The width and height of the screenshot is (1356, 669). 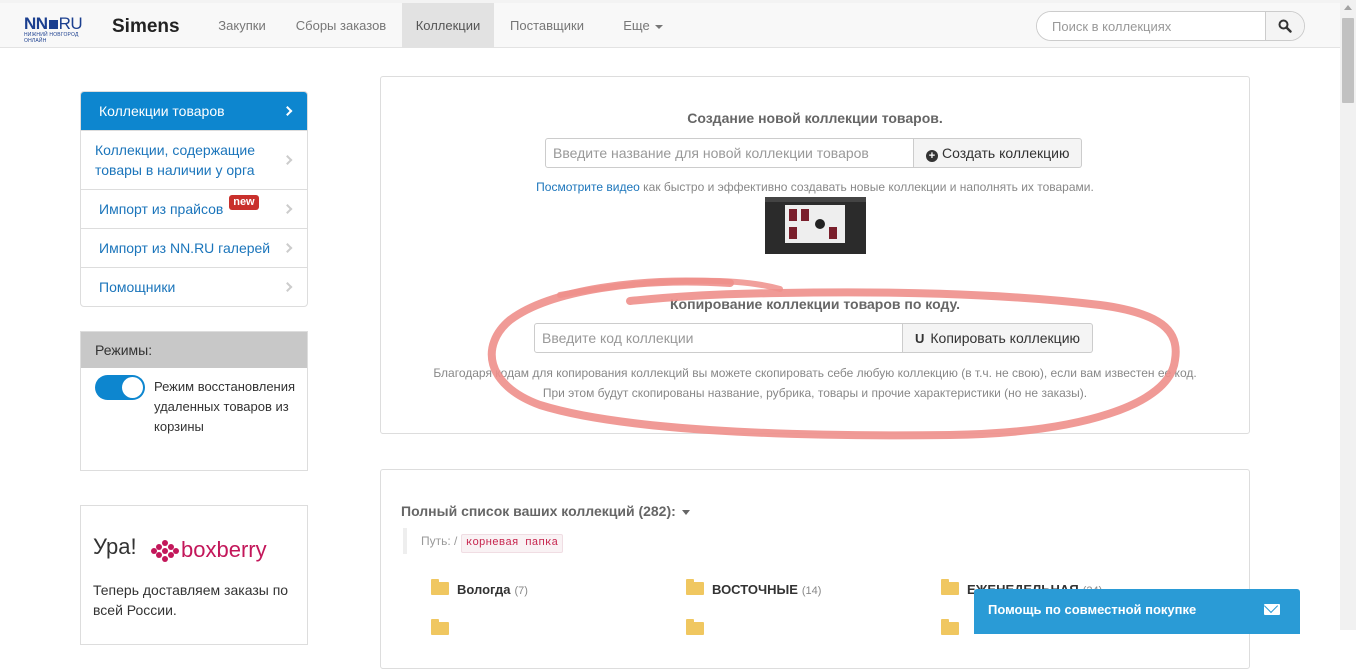 What do you see at coordinates (815, 304) in the screenshot?
I see `copy-collection-title: Копирование коллекции товаров по коду.` at bounding box center [815, 304].